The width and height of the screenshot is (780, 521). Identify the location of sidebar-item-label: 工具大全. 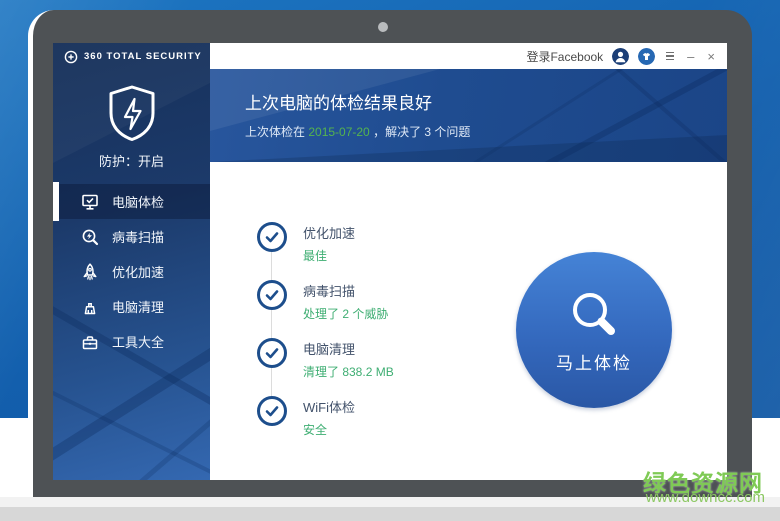
(138, 342).